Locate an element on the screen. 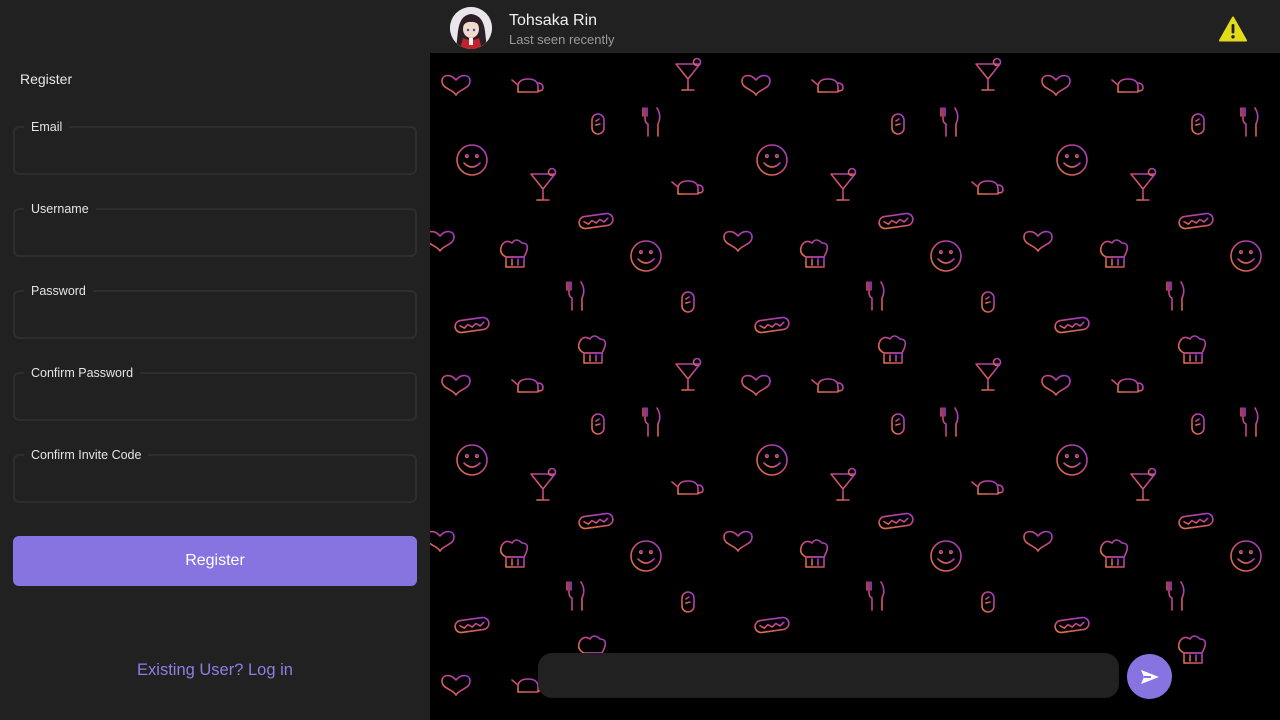 The width and height of the screenshot is (1280, 720). register-title: Register is located at coordinates (46, 79).